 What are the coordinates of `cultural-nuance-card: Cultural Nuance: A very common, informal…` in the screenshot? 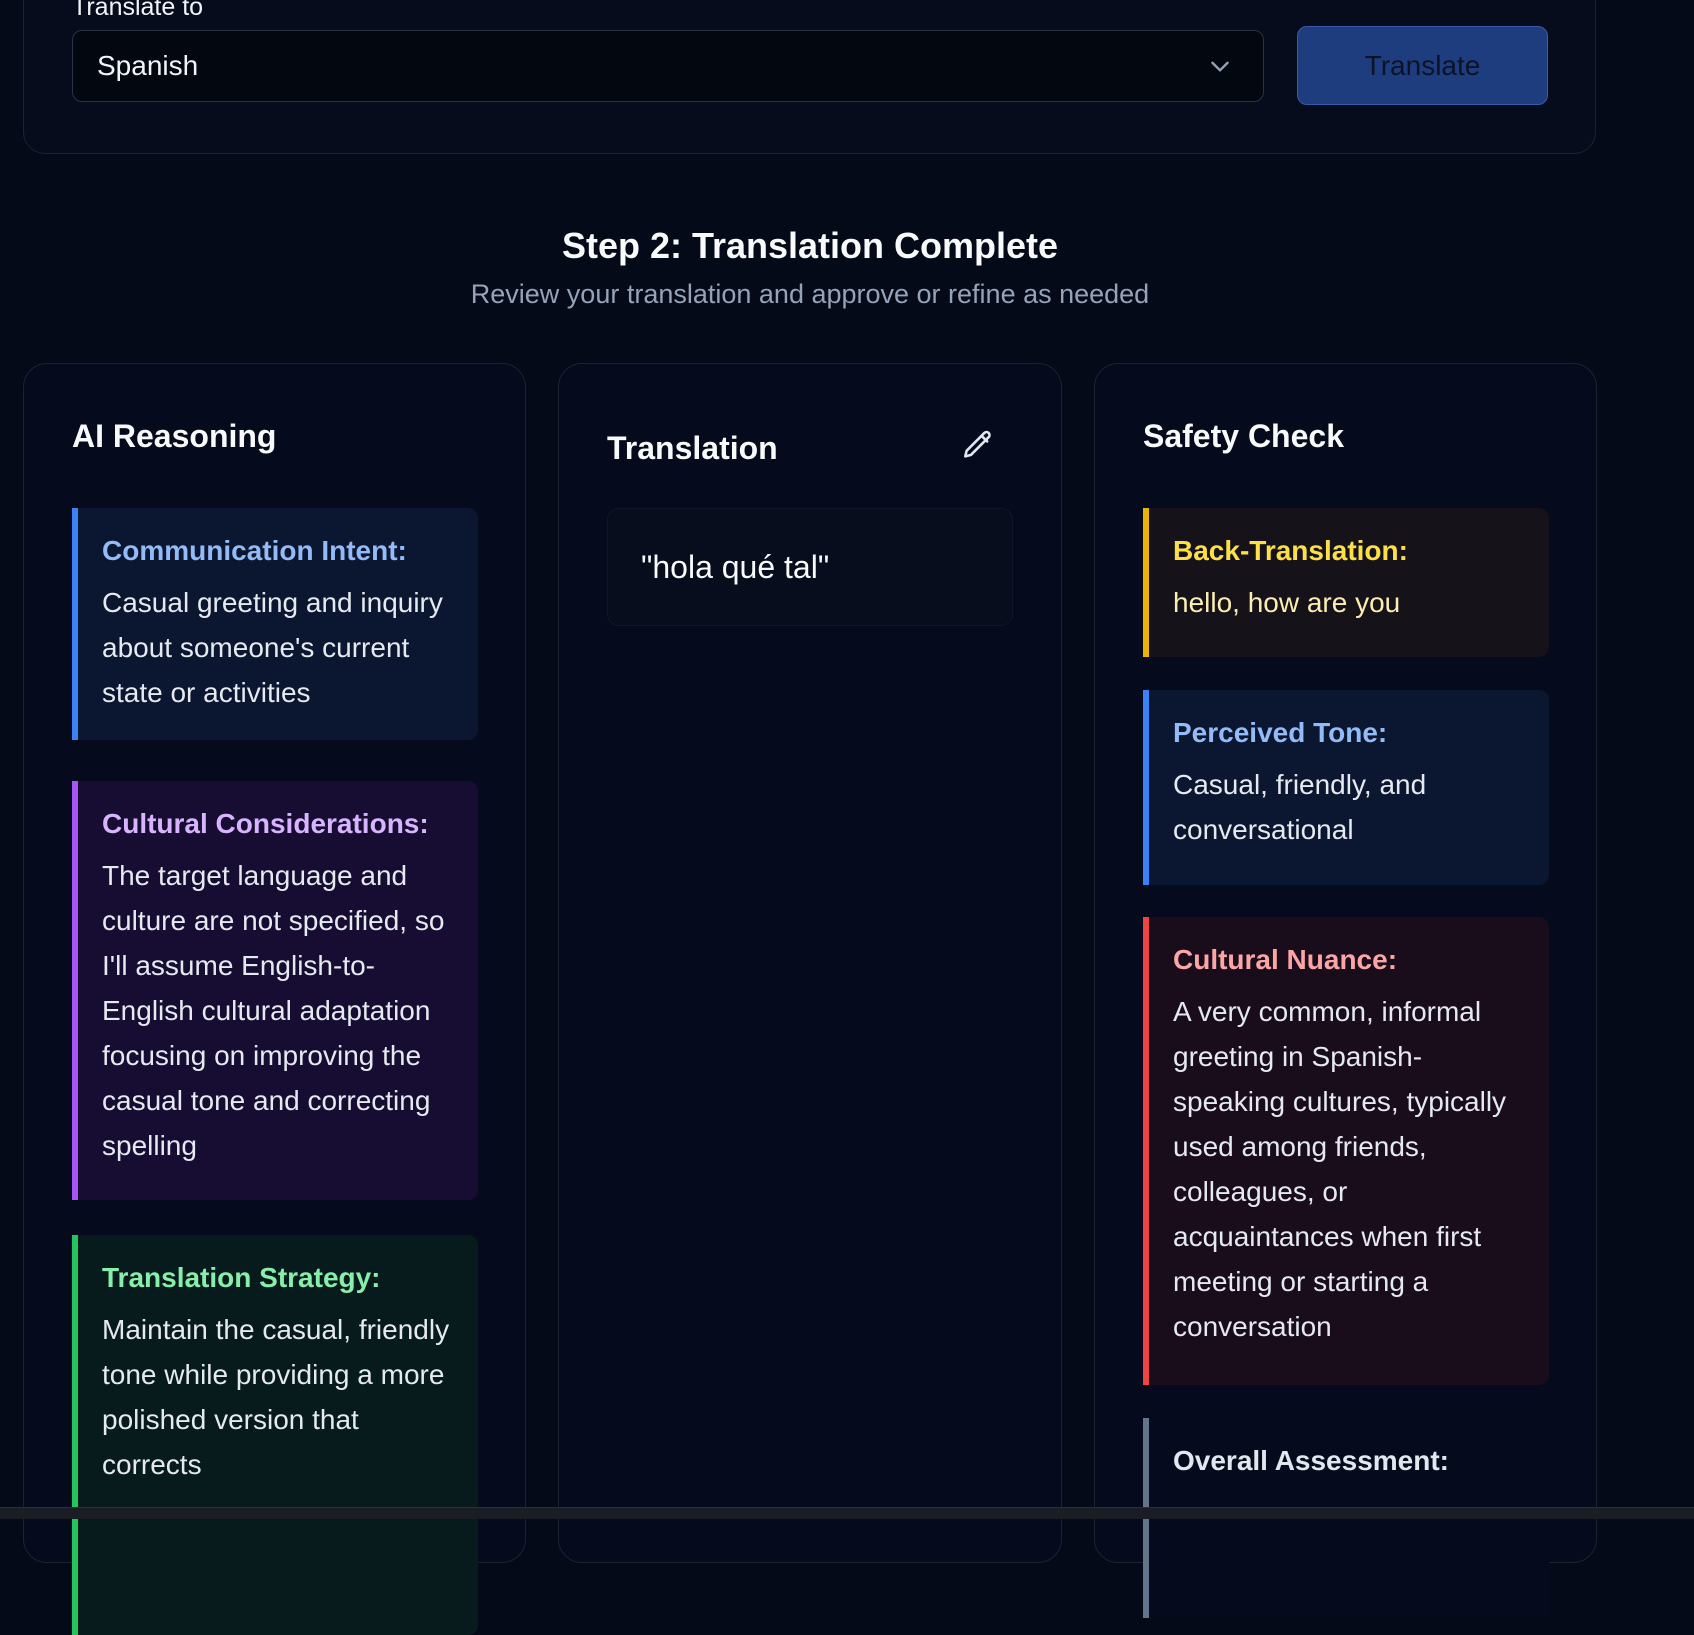 It's located at (1346, 1151).